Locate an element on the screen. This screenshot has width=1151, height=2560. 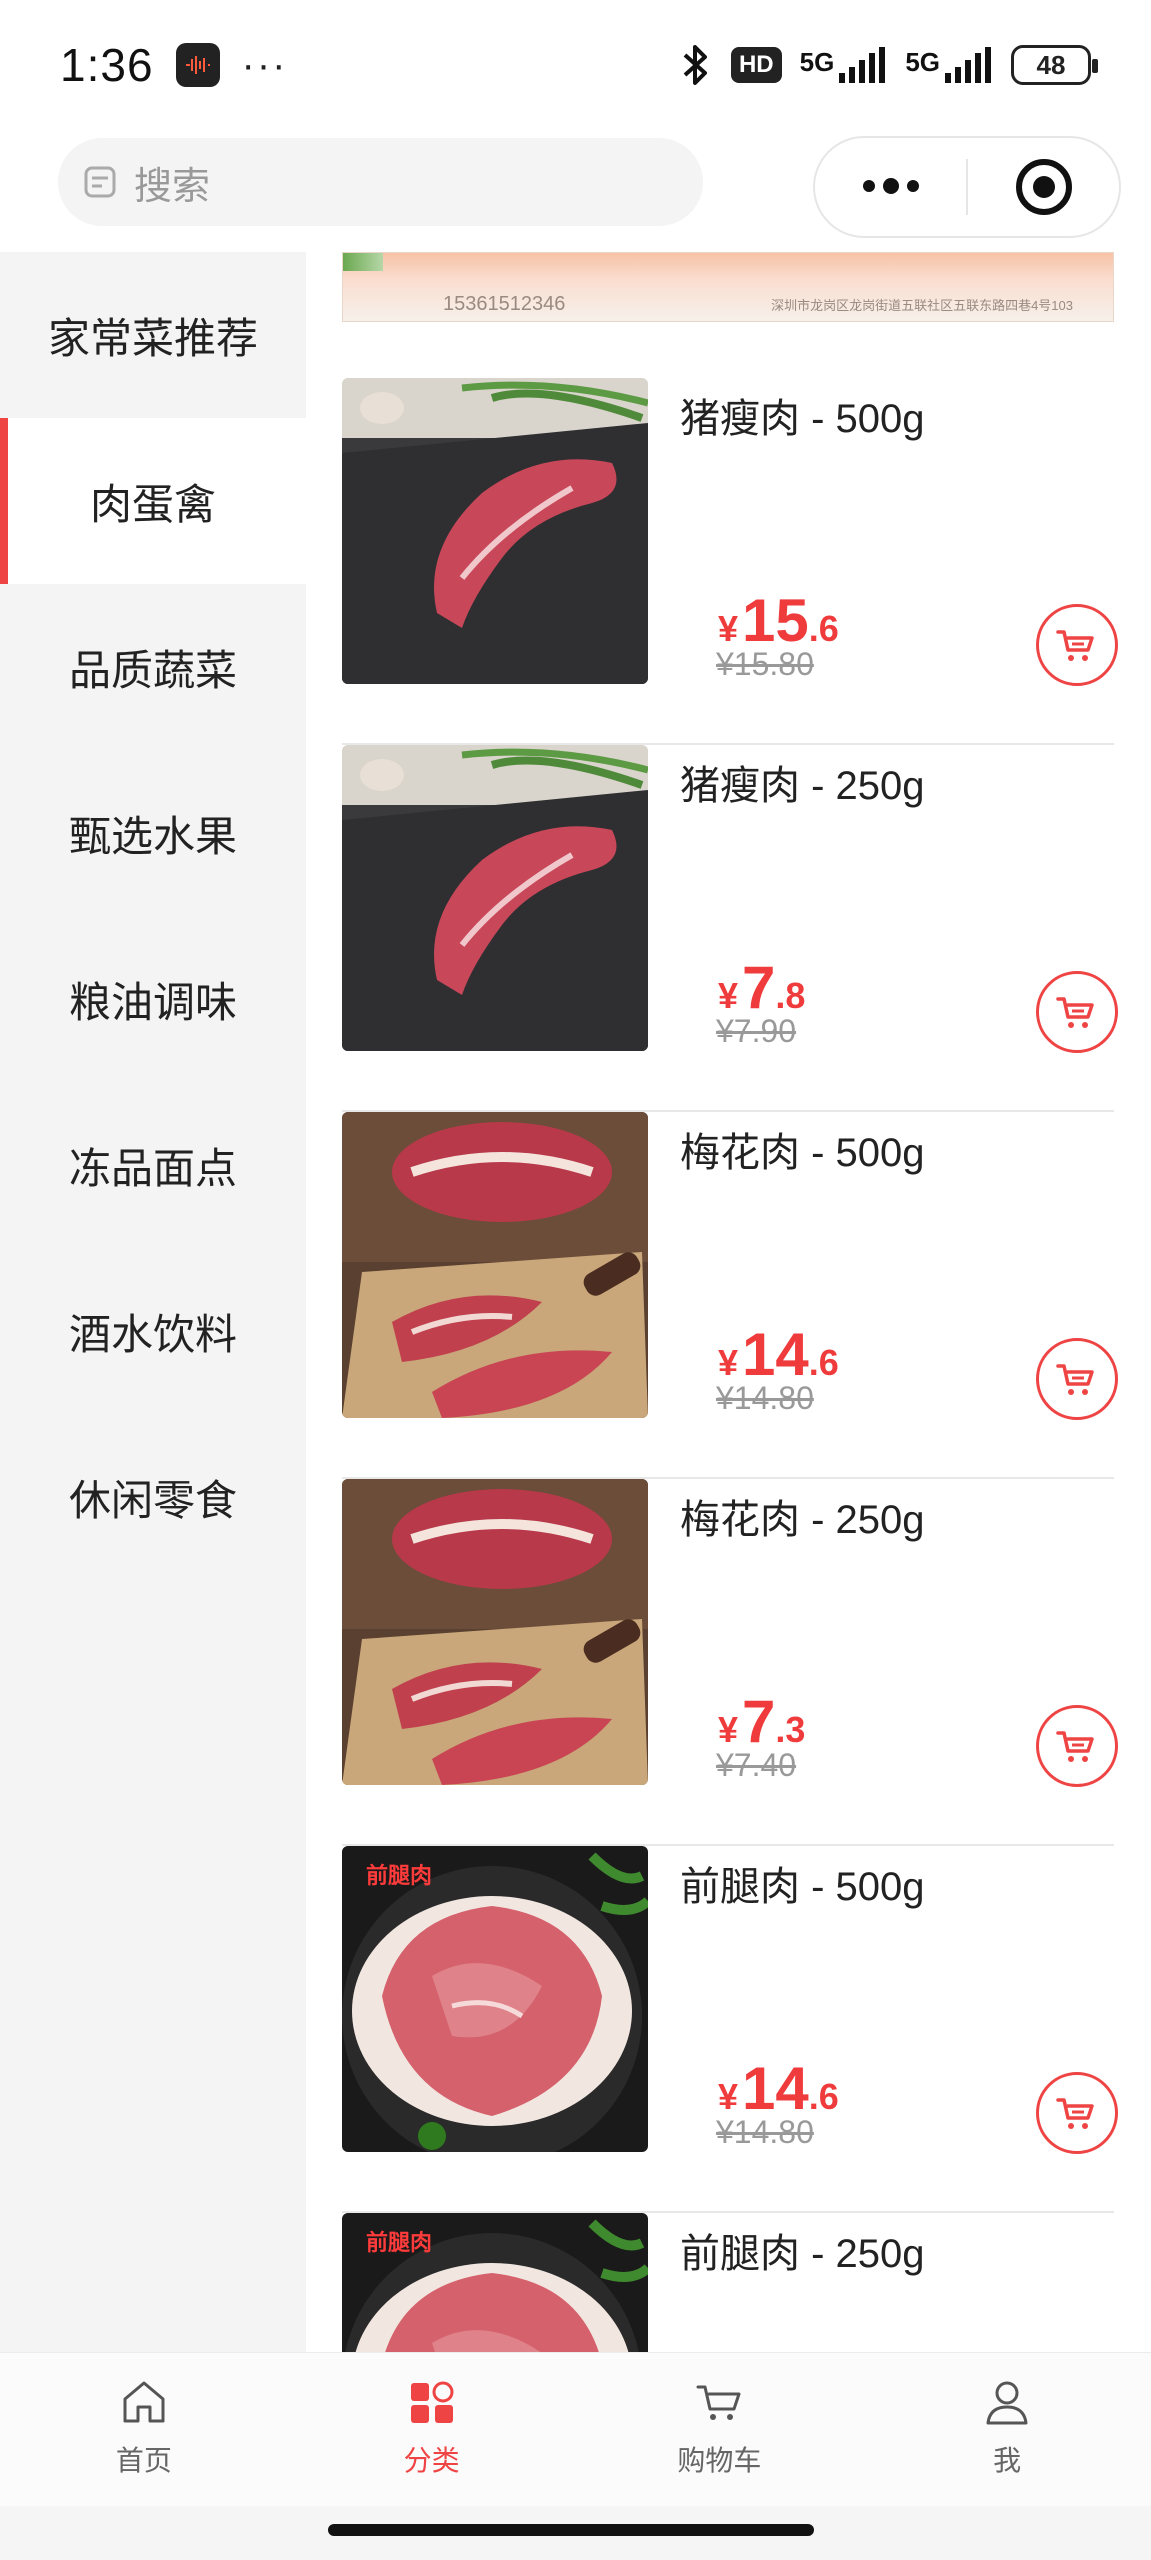
product-price: ¥ 7 .3 is located at coordinates (762, 1721).